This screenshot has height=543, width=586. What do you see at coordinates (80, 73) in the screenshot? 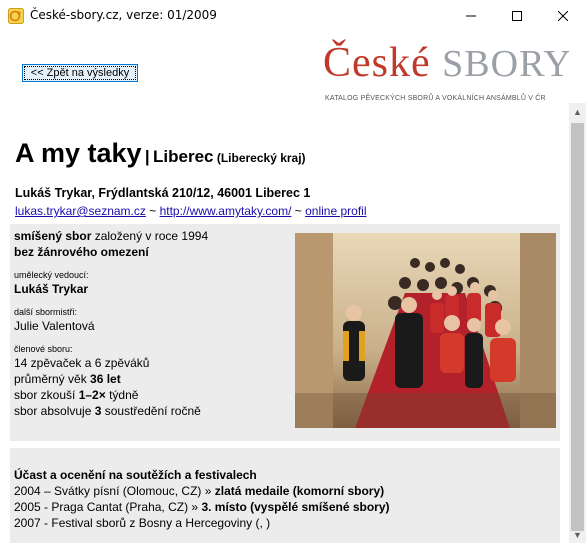
I see `back-to-results-button: << Zpět na výsledky` at bounding box center [80, 73].